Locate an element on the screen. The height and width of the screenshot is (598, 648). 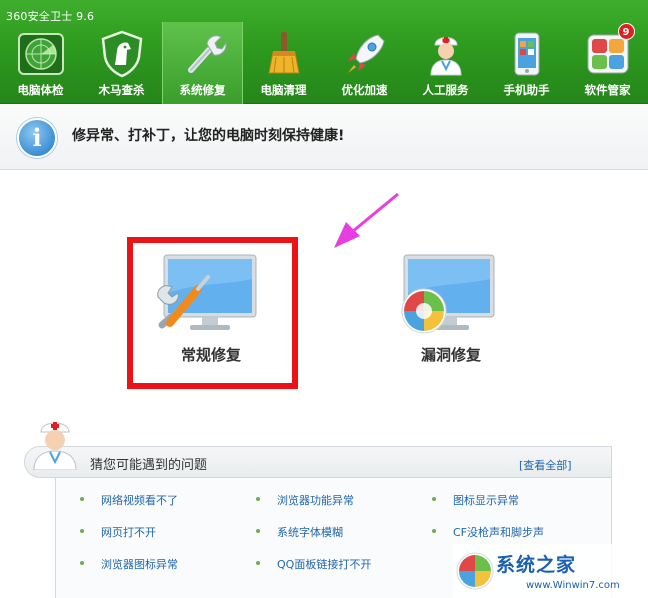
nav-label: 系统修复 is located at coordinates (202, 90).